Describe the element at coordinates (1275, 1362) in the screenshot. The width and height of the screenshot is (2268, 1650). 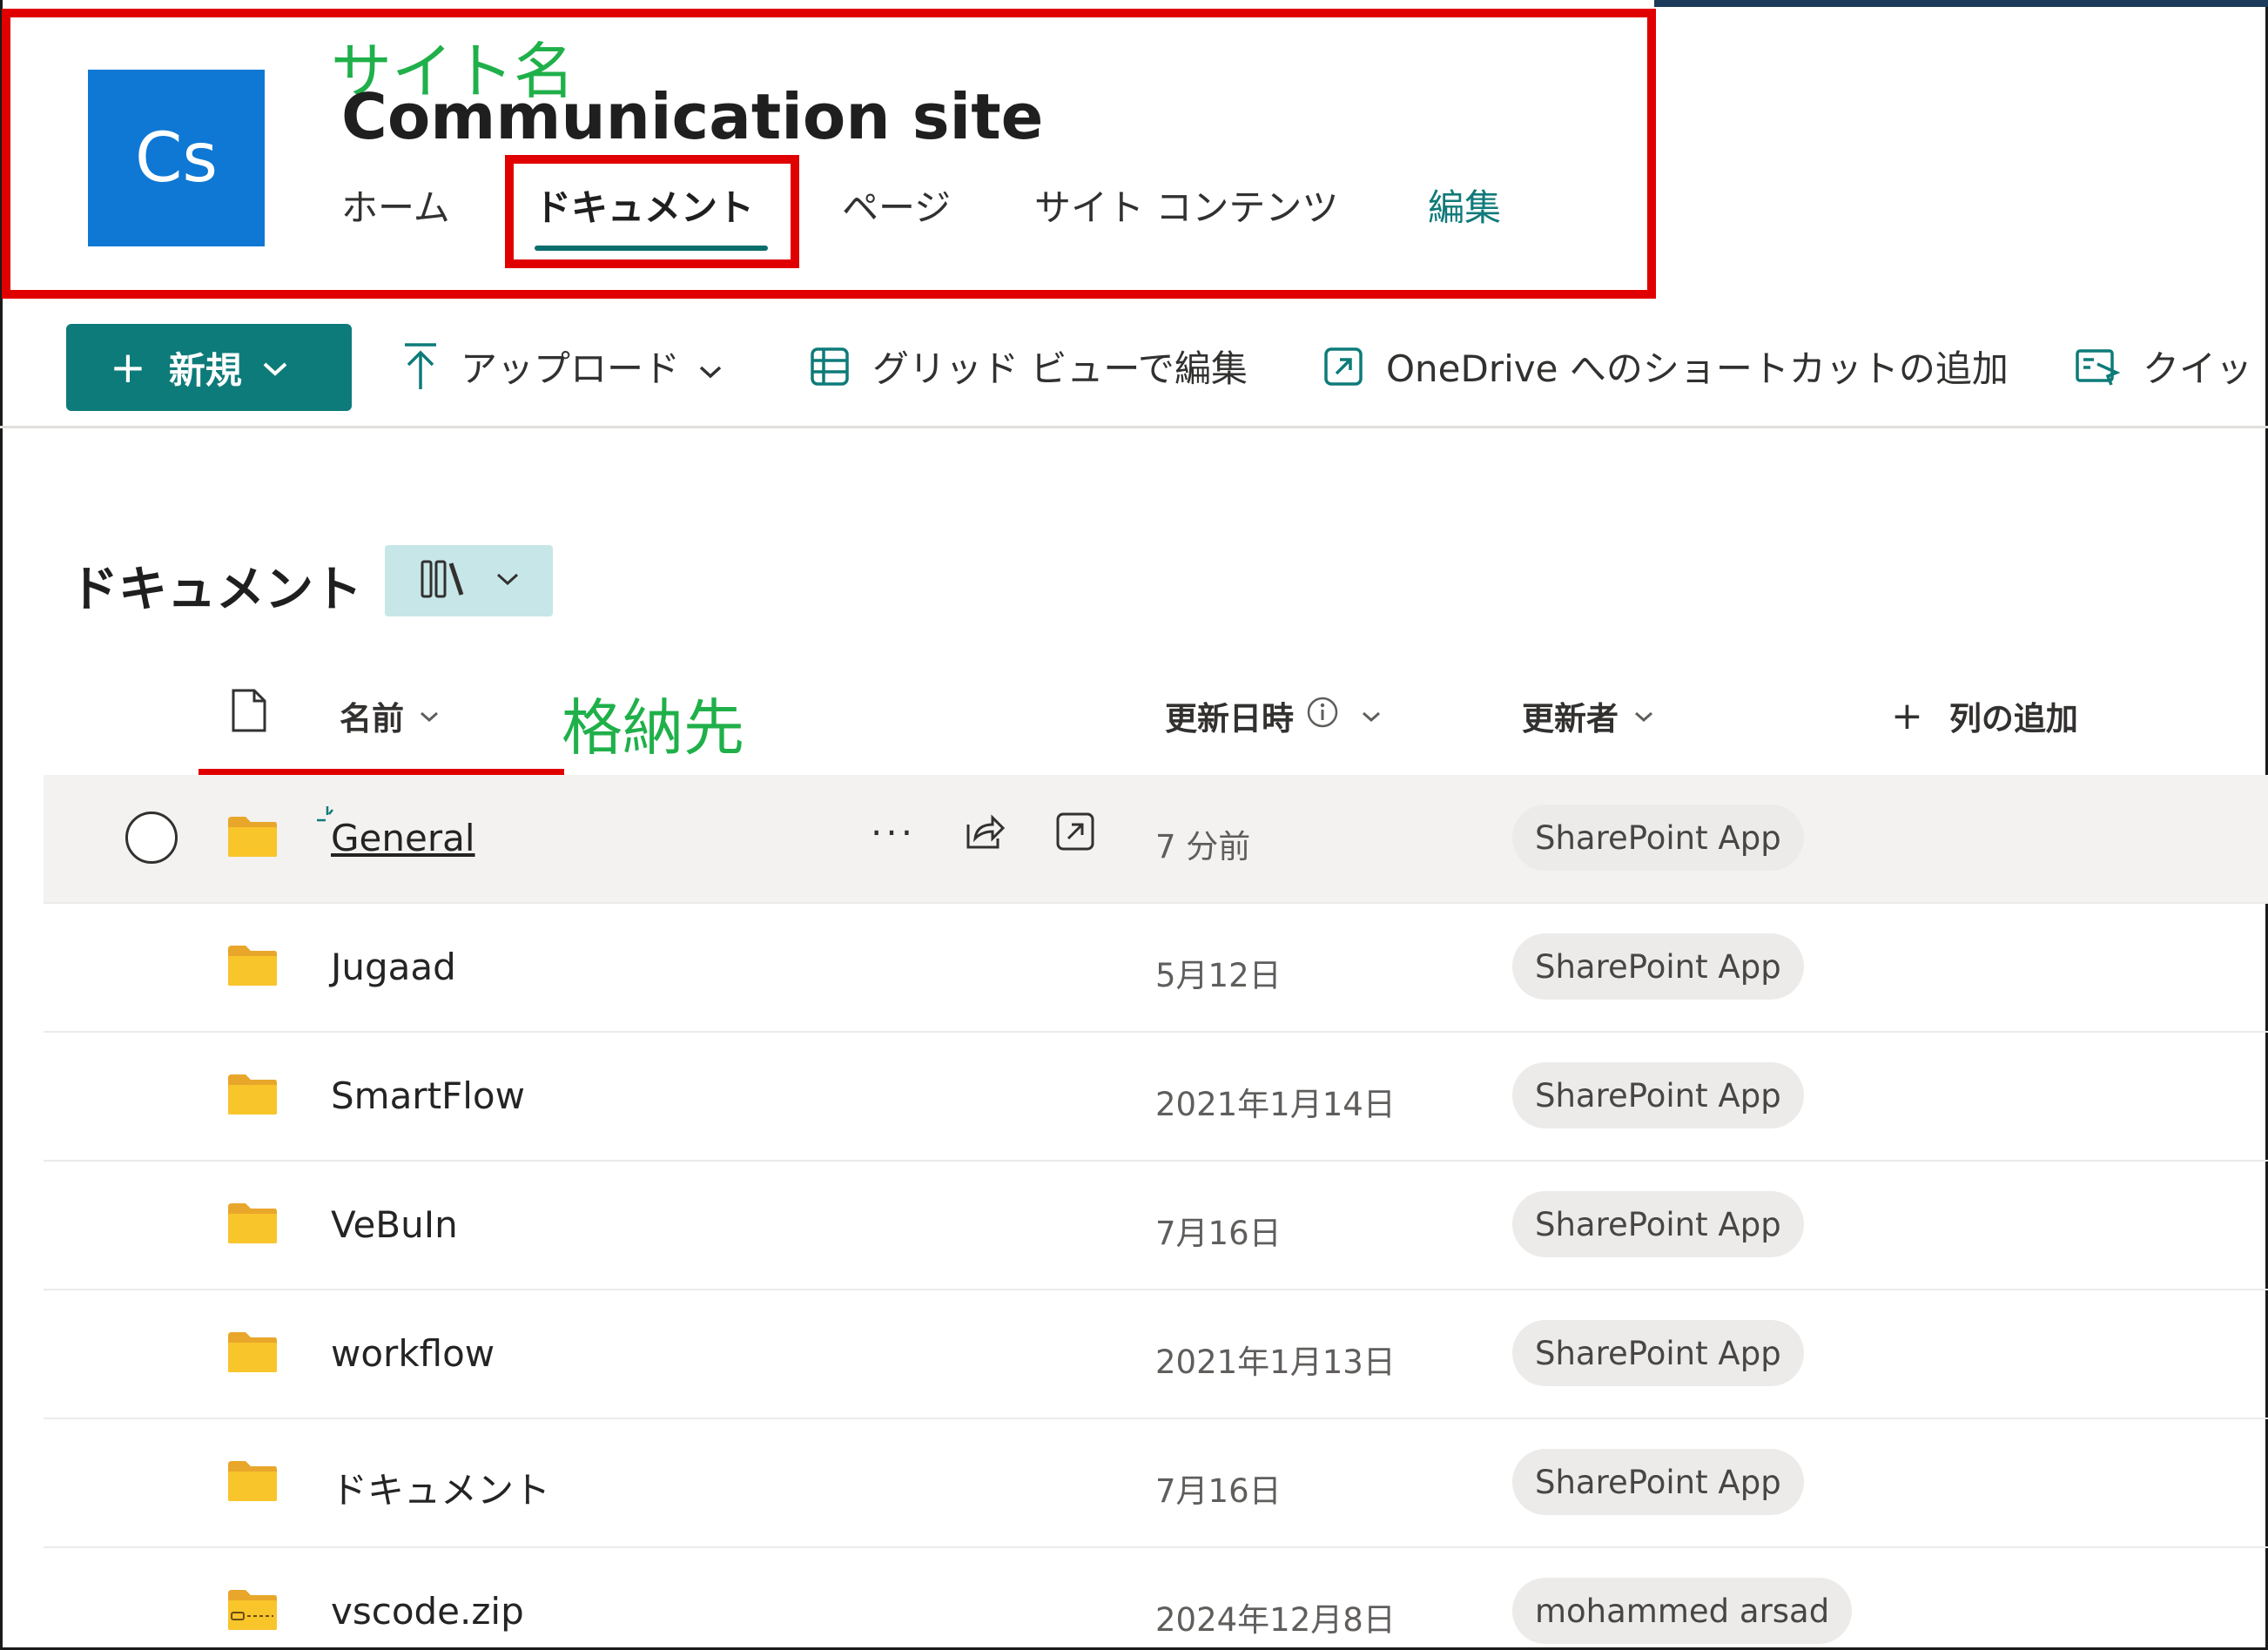
I see `modified-date: 2021年1月13日` at that location.